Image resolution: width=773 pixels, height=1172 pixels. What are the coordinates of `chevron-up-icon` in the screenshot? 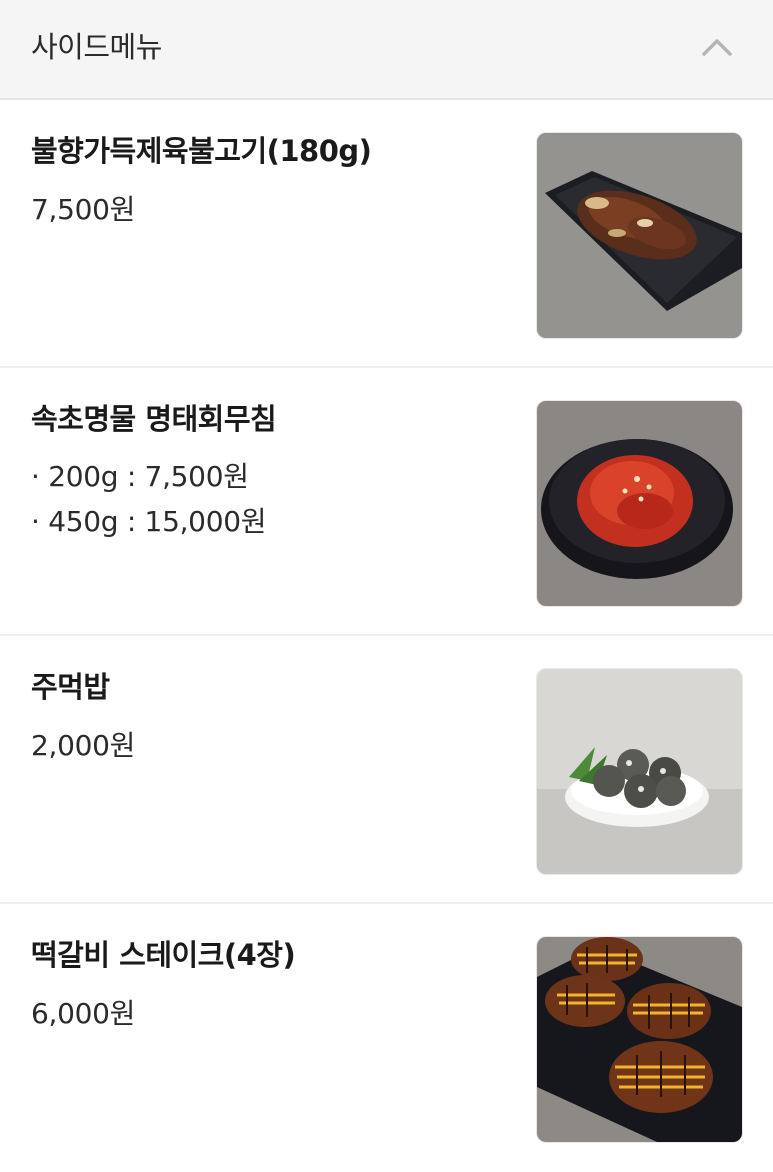 It's located at (717, 47).